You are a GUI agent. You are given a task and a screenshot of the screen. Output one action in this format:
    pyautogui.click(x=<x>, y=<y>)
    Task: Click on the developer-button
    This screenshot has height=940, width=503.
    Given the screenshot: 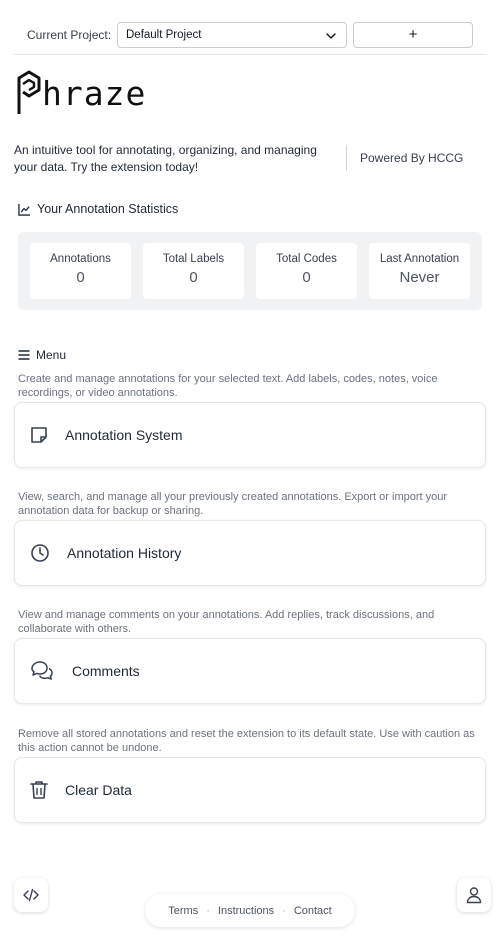 What is the action you would take?
    pyautogui.click(x=31, y=895)
    